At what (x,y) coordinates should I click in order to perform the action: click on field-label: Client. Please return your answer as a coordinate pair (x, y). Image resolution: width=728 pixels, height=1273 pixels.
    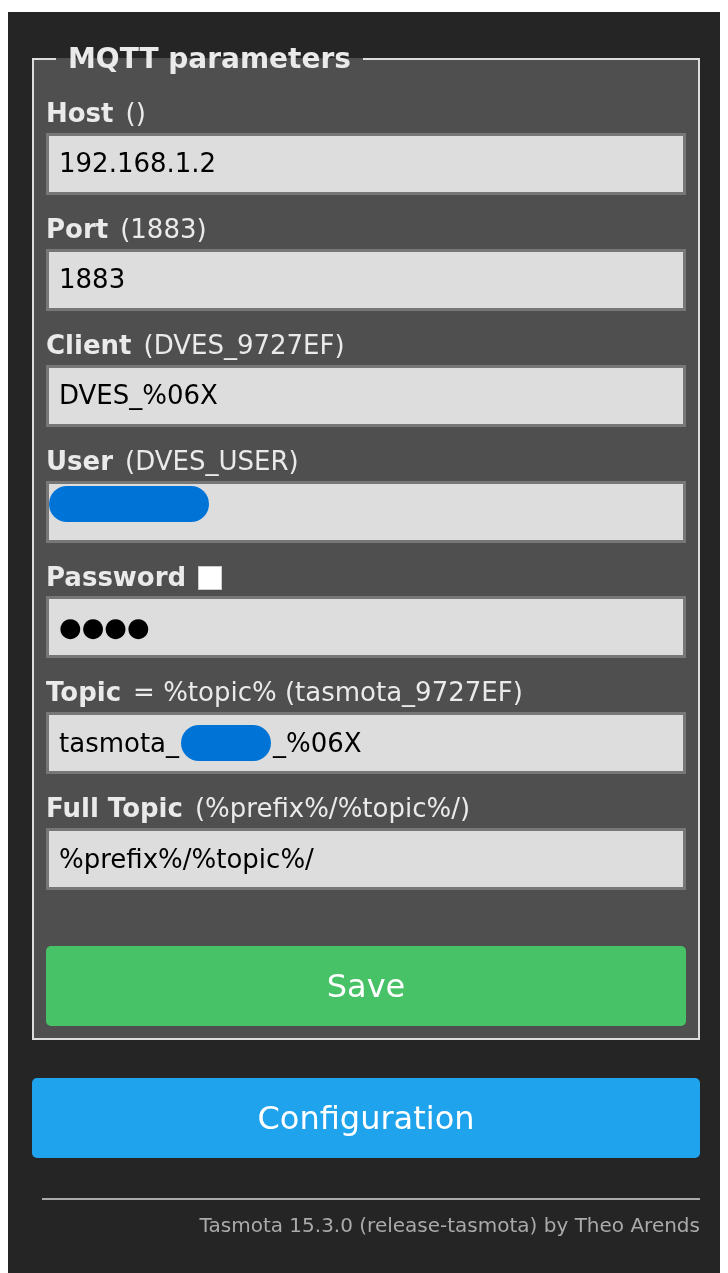
    Looking at the image, I should click on (89, 345).